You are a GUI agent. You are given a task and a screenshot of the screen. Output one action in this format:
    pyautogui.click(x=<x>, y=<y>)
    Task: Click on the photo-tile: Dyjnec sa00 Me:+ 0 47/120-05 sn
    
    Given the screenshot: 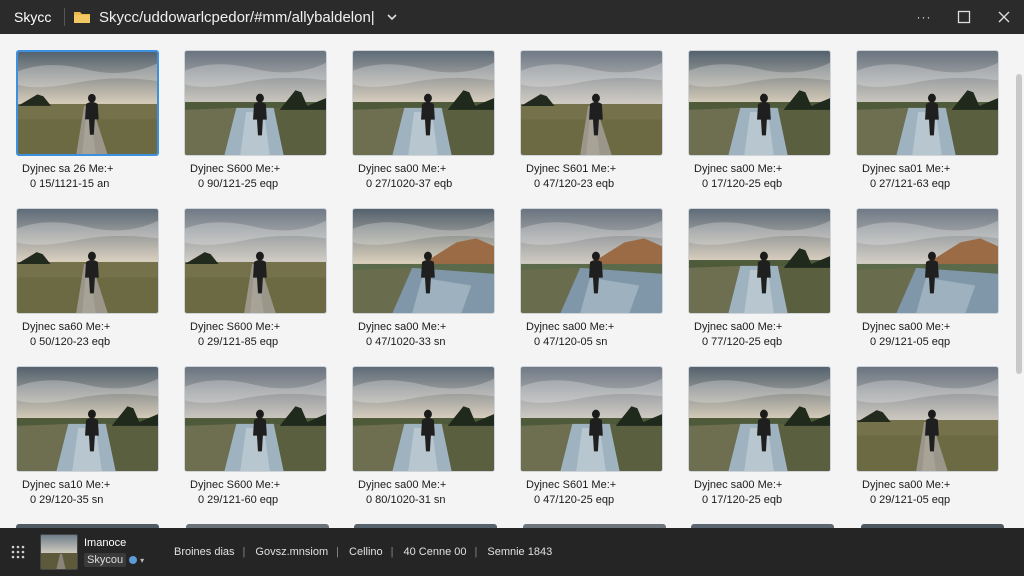 What is the action you would take?
    pyautogui.click(x=592, y=287)
    